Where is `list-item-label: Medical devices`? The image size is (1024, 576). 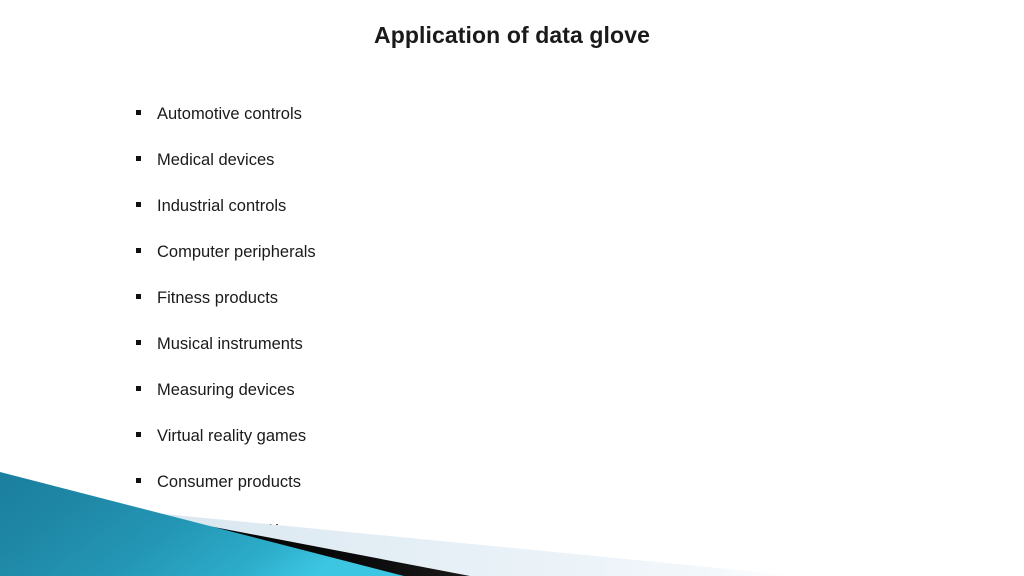 list-item-label: Medical devices is located at coordinates (216, 160).